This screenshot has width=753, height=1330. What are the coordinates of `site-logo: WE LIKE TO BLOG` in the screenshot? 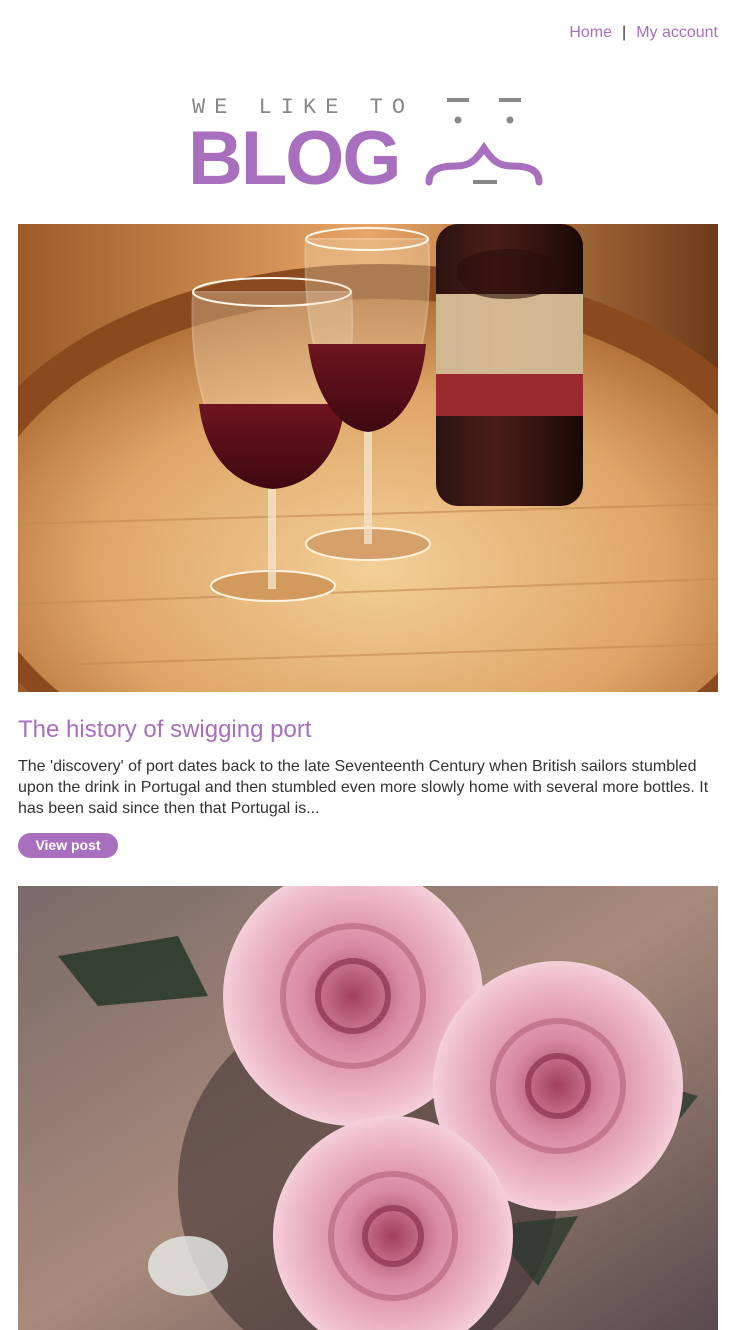 It's located at (371, 145).